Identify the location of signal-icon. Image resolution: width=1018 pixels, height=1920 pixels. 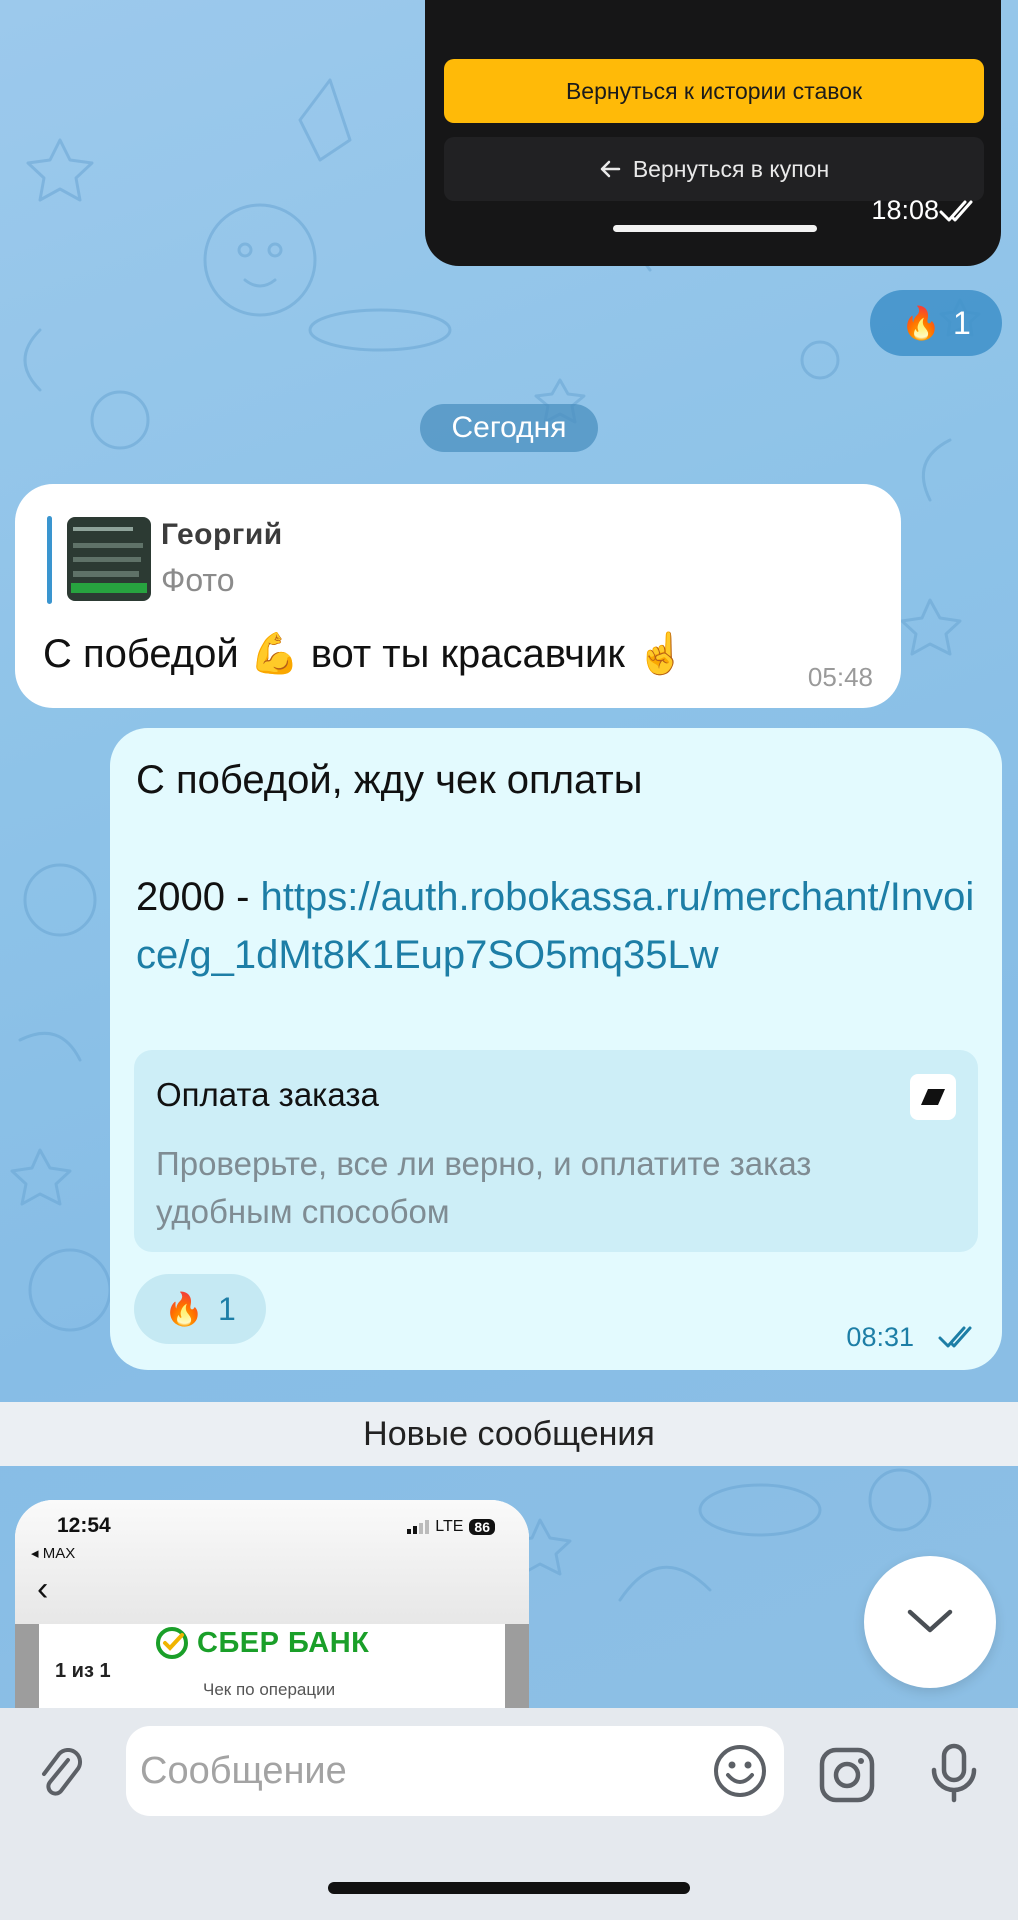
(418, 1527).